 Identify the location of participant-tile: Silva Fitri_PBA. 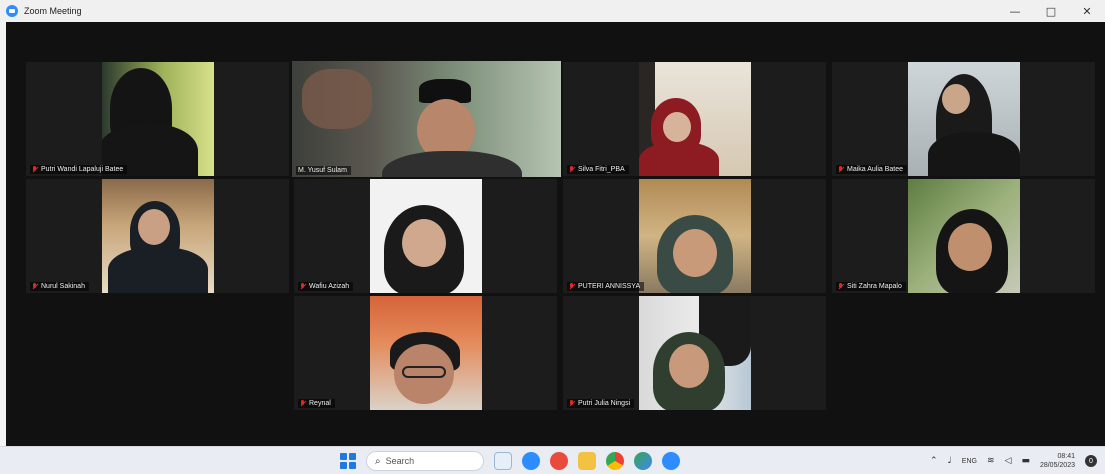
(694, 119).